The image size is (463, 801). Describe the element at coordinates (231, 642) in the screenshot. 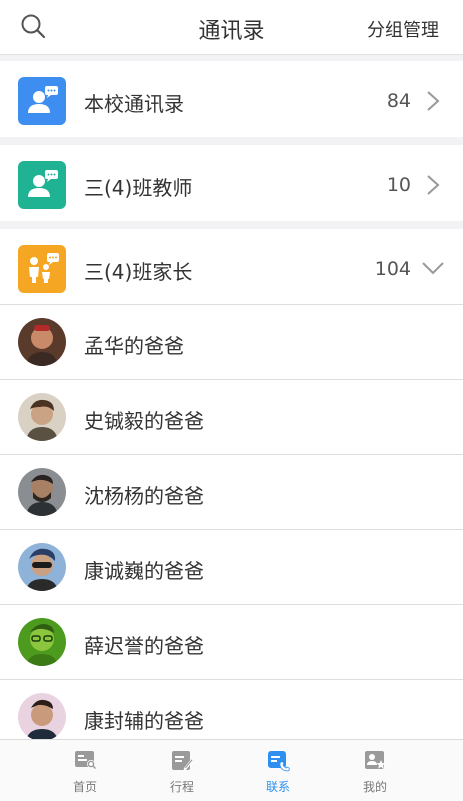

I see `list-item: 薛迟誉的爸爸` at that location.